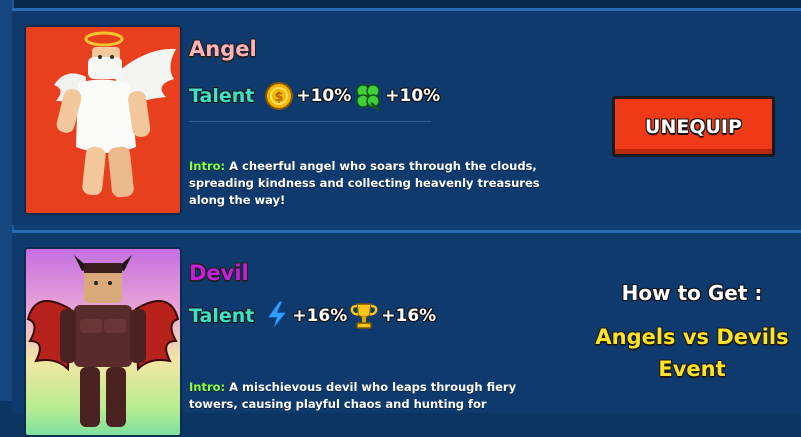 This screenshot has height=437, width=801. I want to click on unequip-button: UNEQUIP, so click(693, 126).